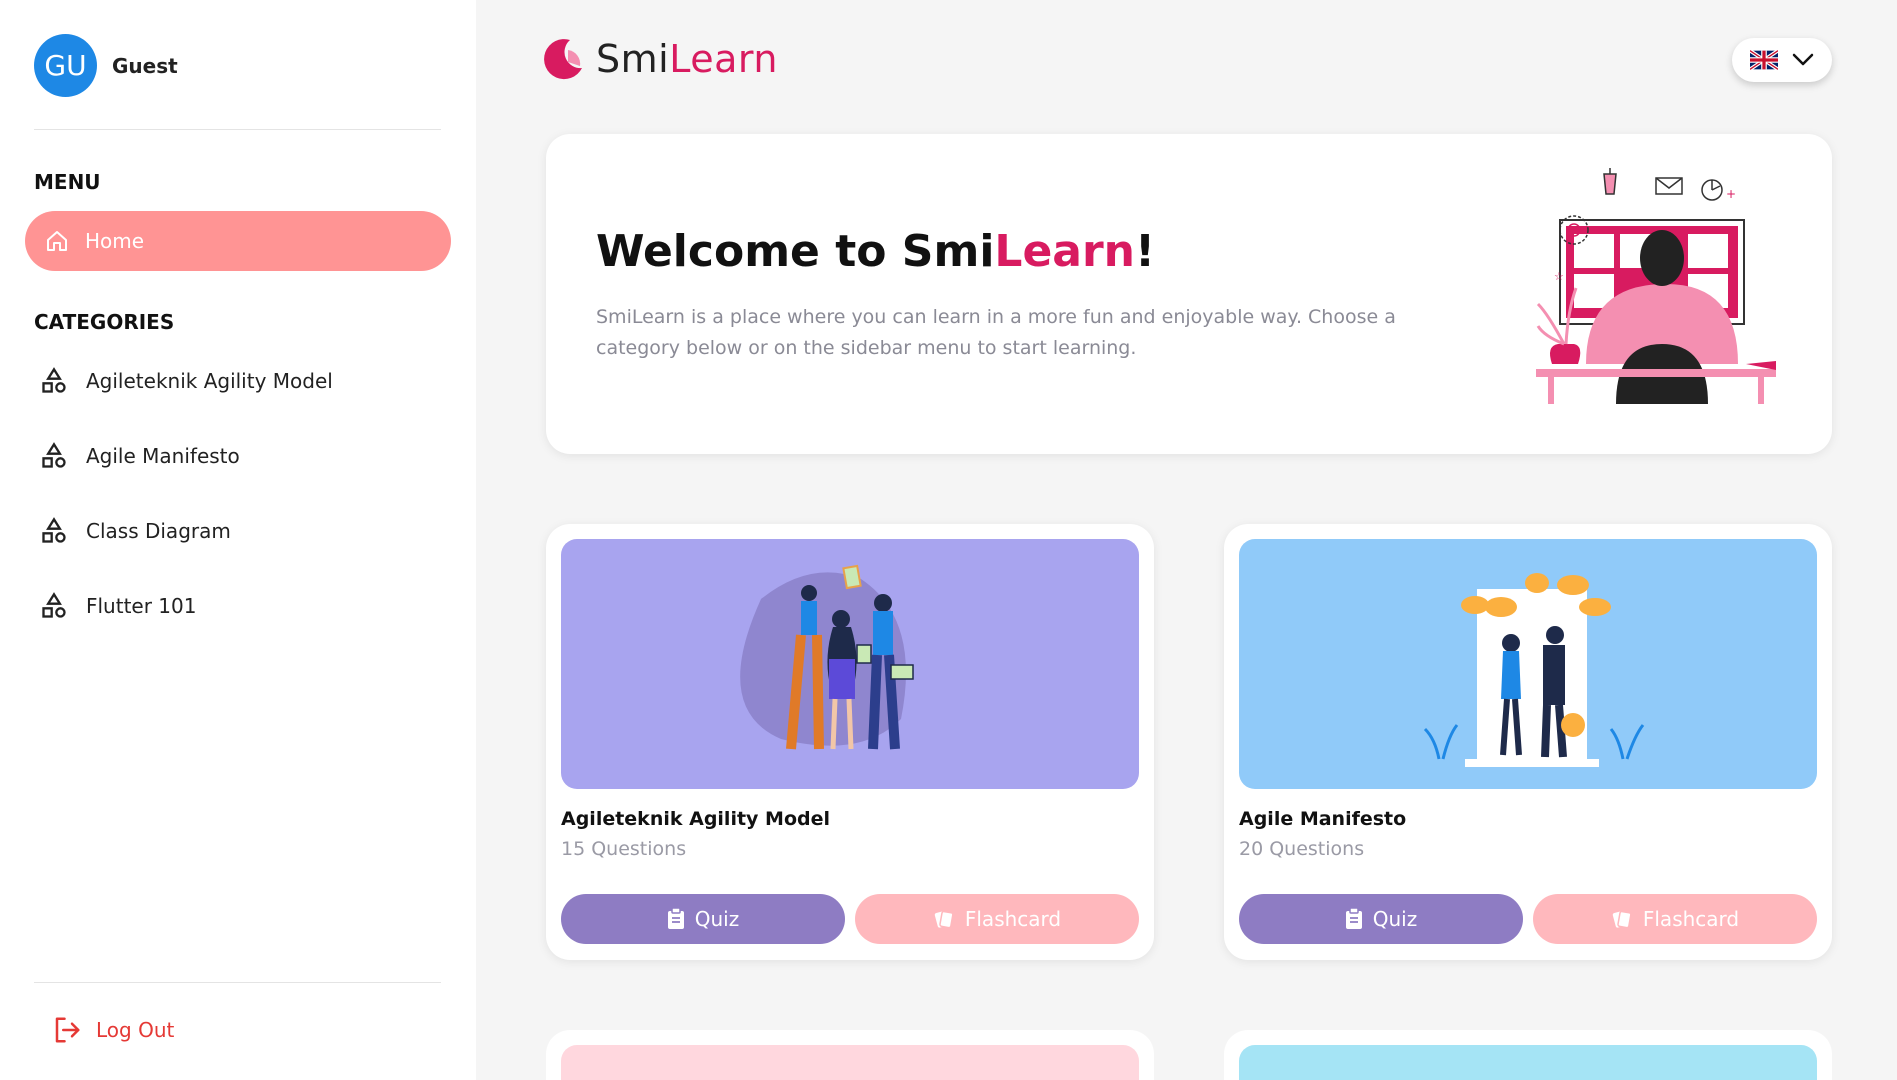  Describe the element at coordinates (1323, 819) in the screenshot. I see `course-title: Agile Manifesto` at that location.